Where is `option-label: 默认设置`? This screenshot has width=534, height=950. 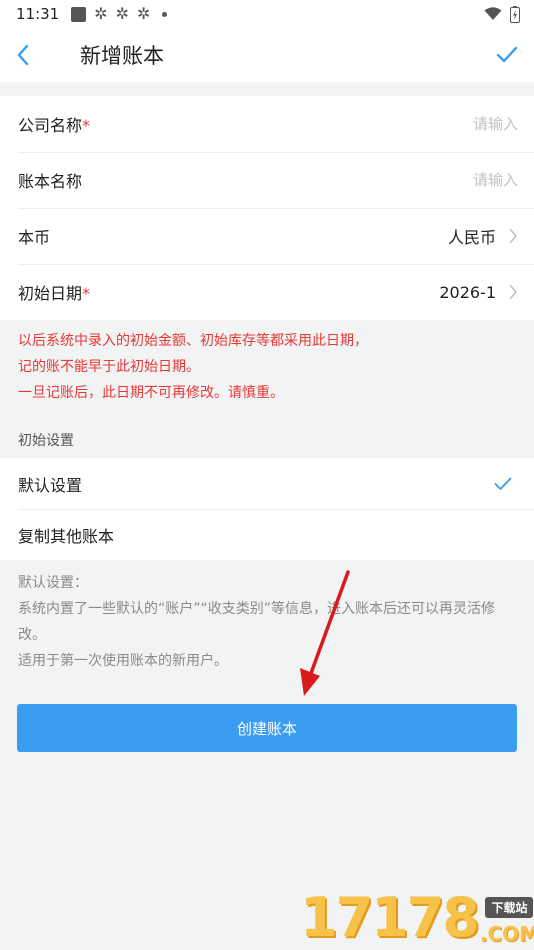 option-label: 默认设置 is located at coordinates (50, 485).